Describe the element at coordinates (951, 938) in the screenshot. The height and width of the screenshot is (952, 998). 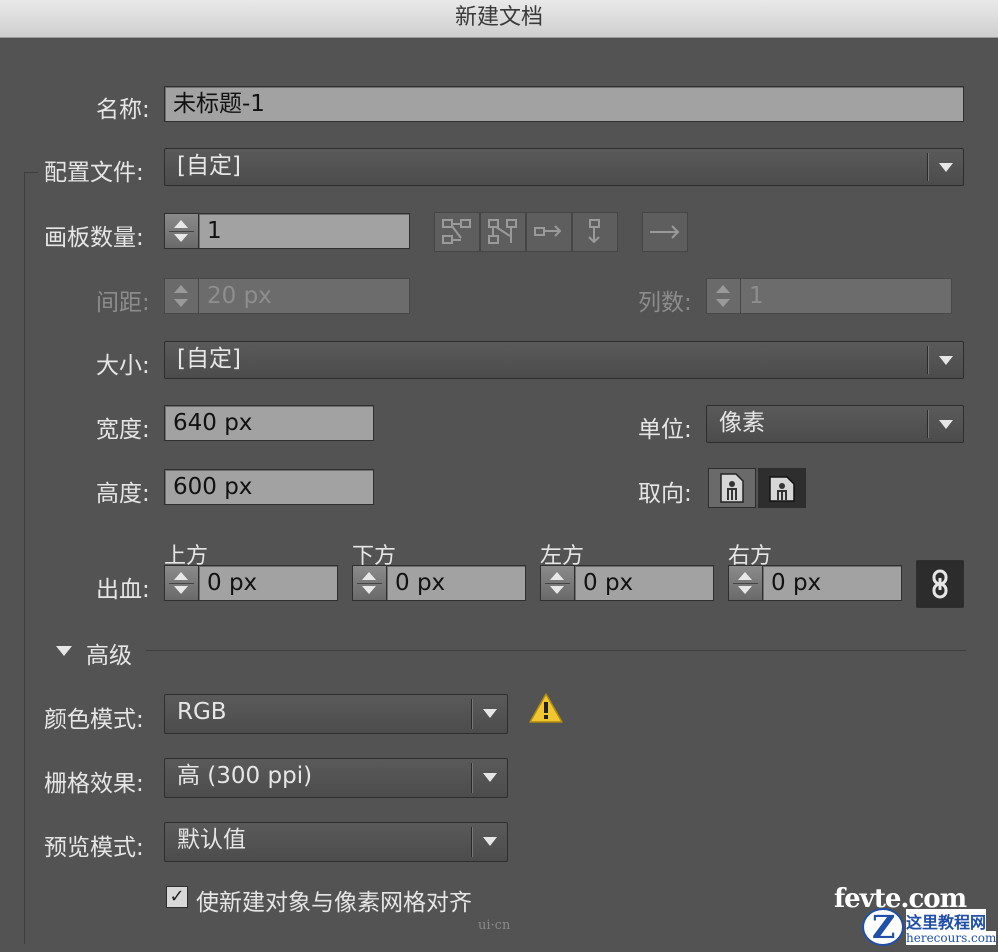
I see `site-en-watermark: herecours.com` at that location.